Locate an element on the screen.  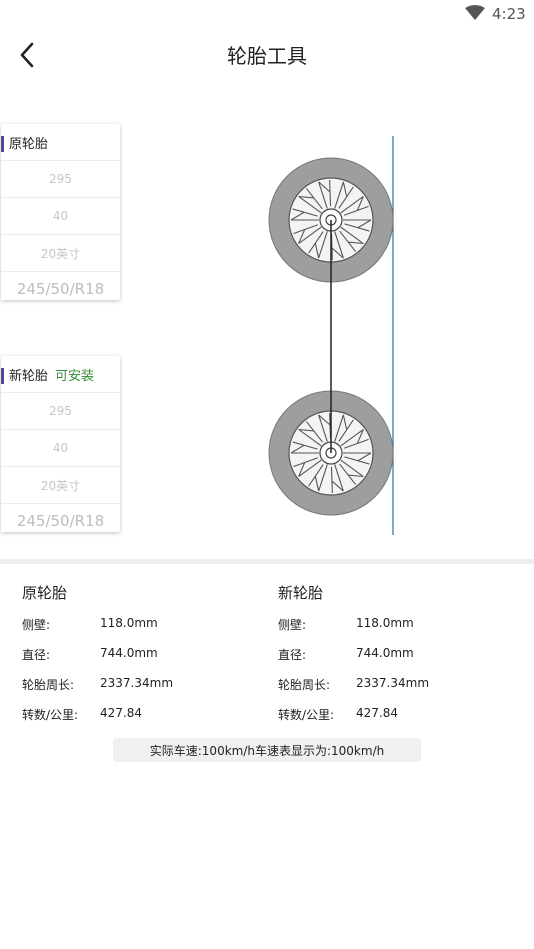
original-tire-rim-select: 20英寸 is located at coordinates (60, 252).